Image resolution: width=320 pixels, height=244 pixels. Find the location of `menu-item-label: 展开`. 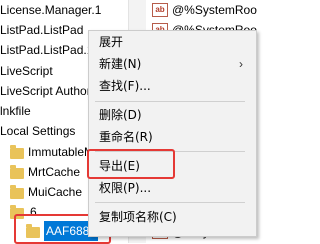

menu-item-label: 展开 is located at coordinates (111, 42).